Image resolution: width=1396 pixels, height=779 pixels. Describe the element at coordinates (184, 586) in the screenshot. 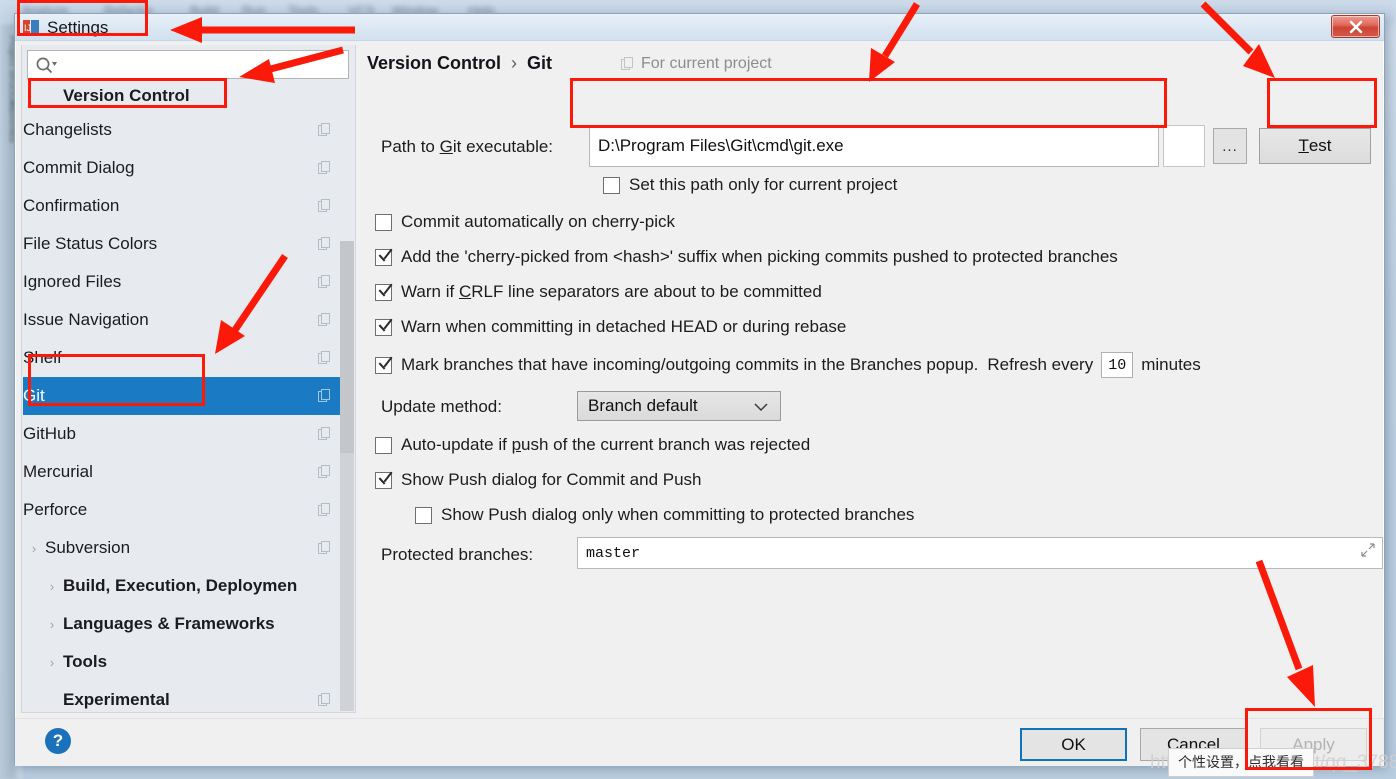

I see `sidebar-item-build-execution-deployment: › Build, Execution, Deploymen` at that location.